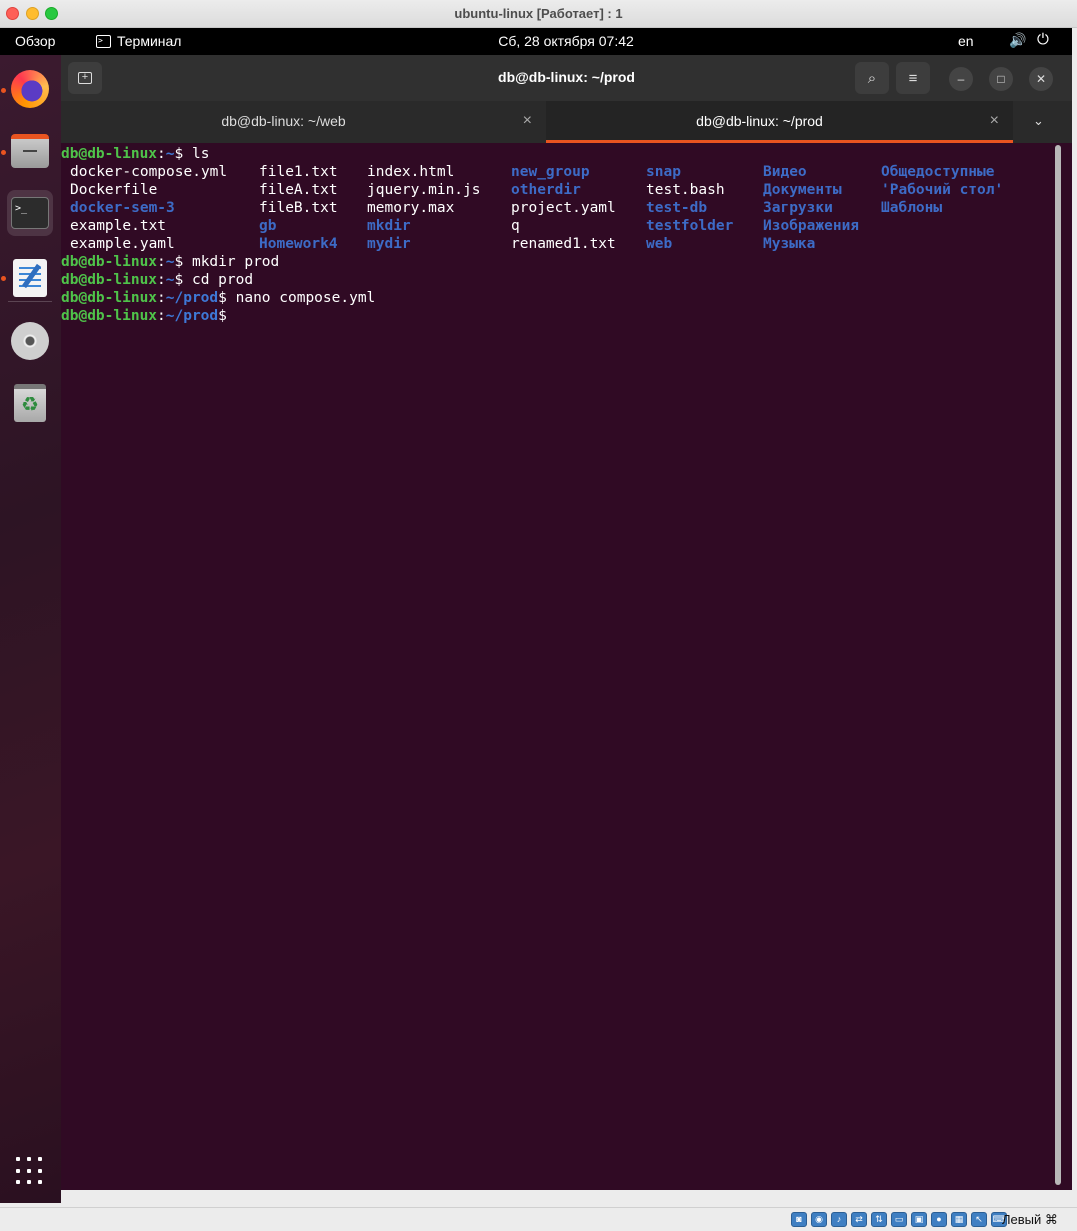 The height and width of the screenshot is (1231, 1077). Describe the element at coordinates (122, 244) in the screenshot. I see `ls-file-entry: example.yaml` at that location.